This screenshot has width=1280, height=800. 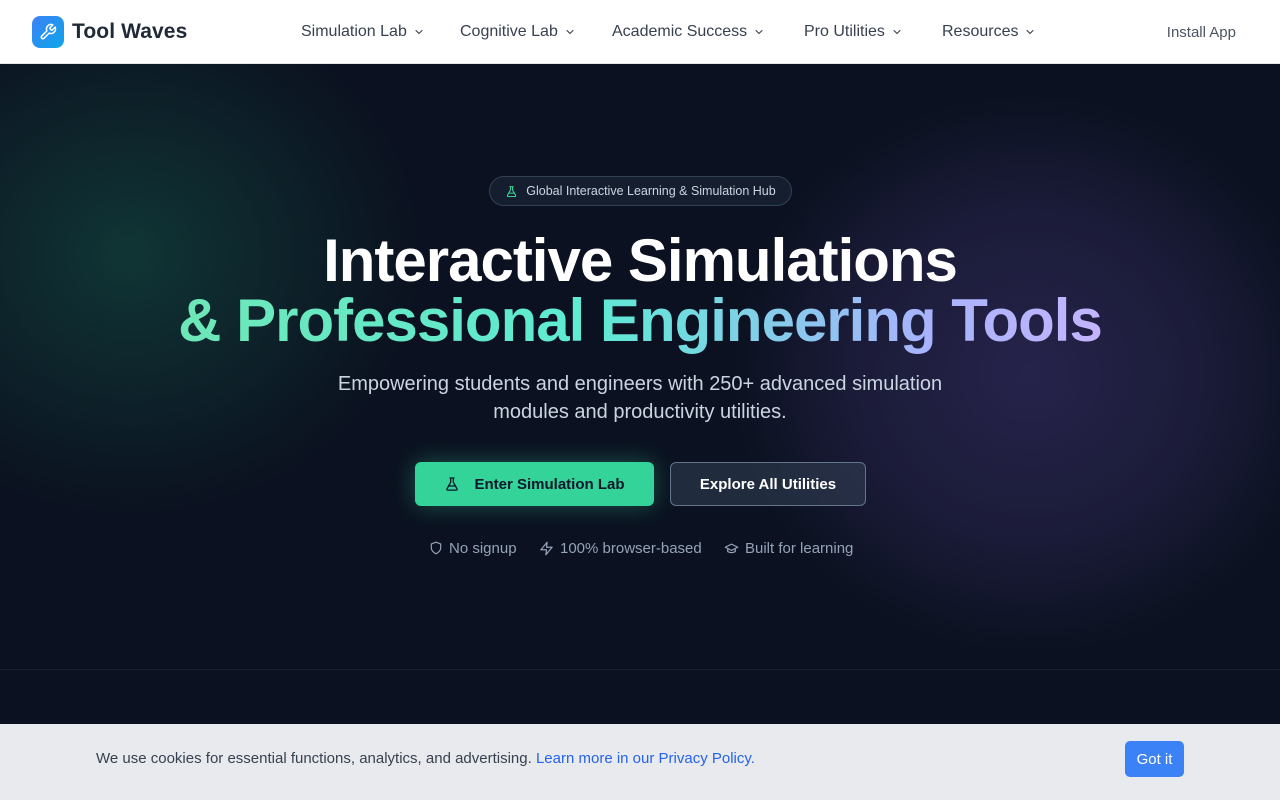 I want to click on nav-label: Simulation Lab, so click(x=354, y=31).